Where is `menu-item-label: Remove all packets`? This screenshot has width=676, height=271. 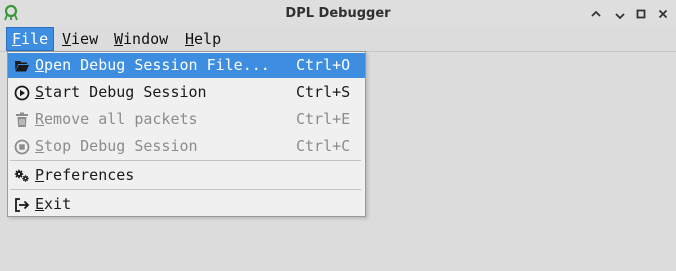
menu-item-label: Remove all packets is located at coordinates (116, 119).